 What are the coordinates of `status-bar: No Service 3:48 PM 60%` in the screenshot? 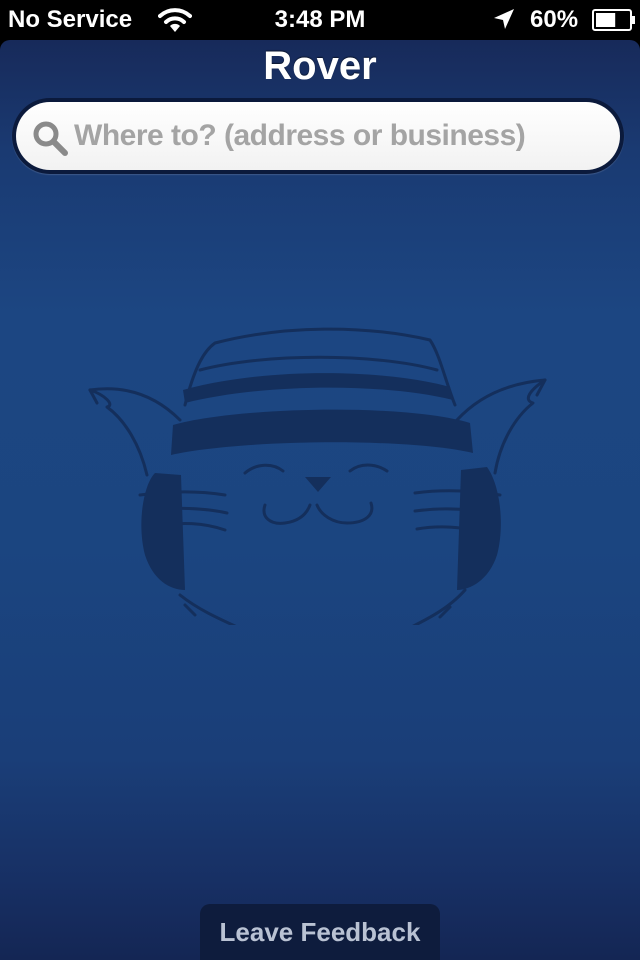 It's located at (320, 20).